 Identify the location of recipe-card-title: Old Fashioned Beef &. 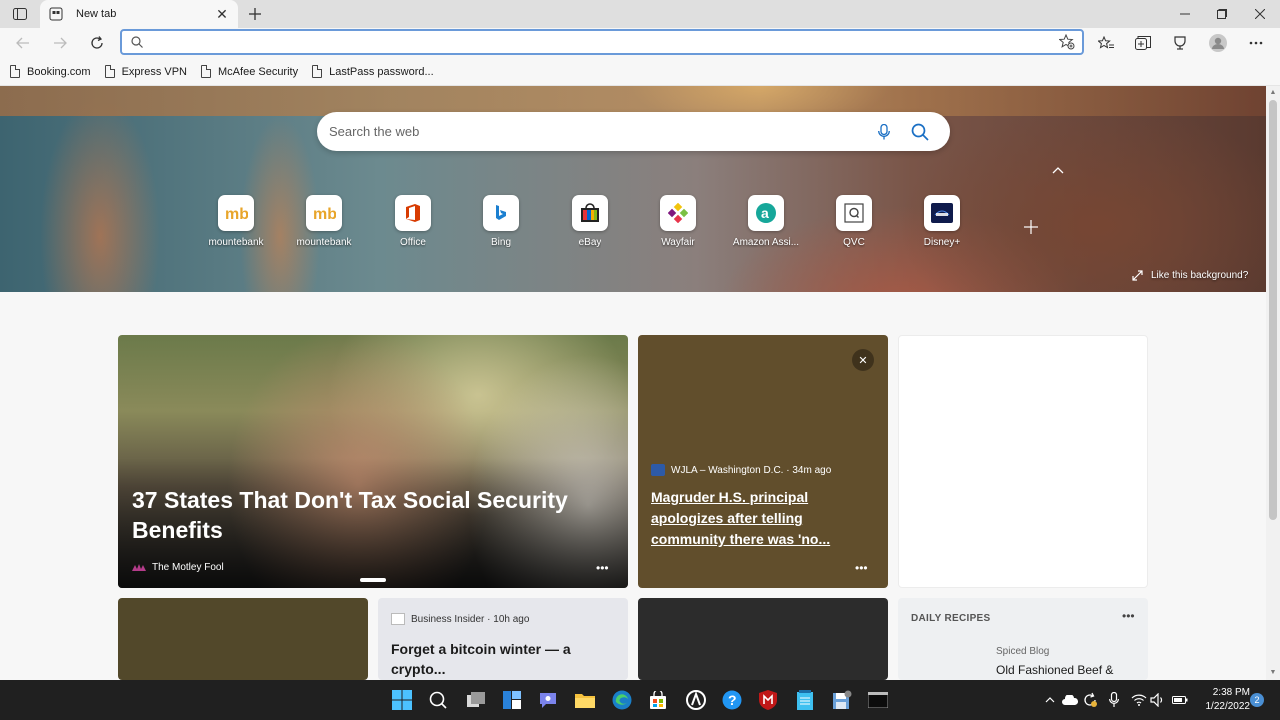
(1054, 670).